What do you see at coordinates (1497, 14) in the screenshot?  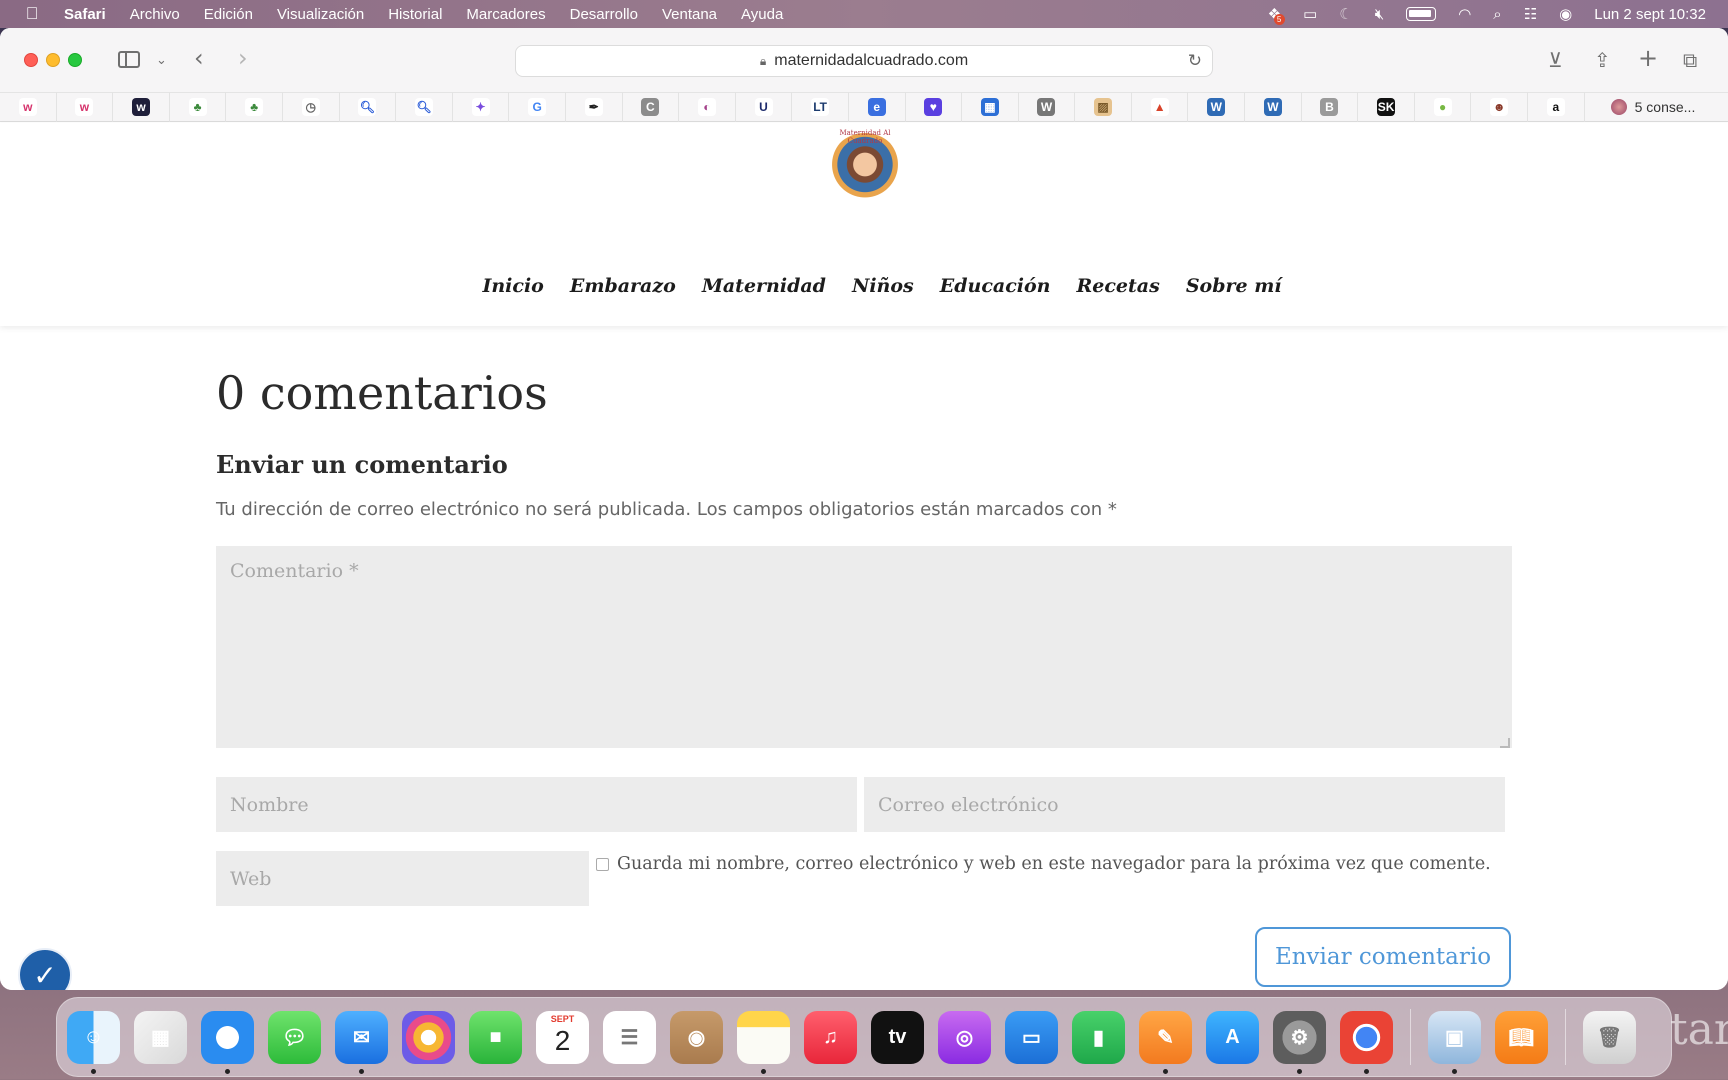 I see `spotlight-search-icon: ⌕` at bounding box center [1497, 14].